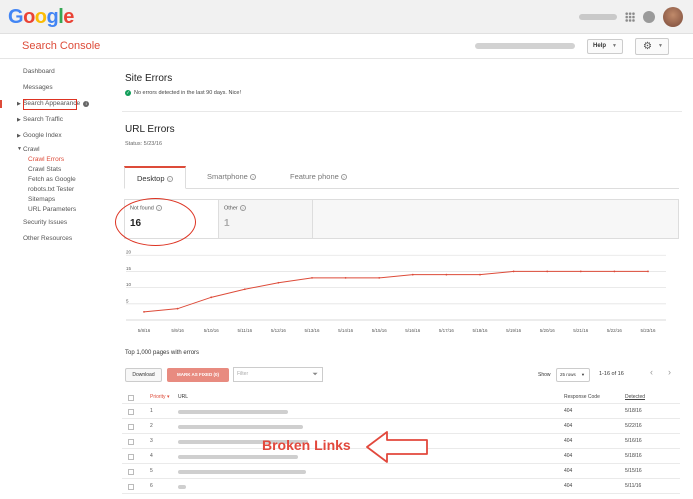 The height and width of the screenshot is (499, 693). I want to click on other-box: Other? 1, so click(266, 219).